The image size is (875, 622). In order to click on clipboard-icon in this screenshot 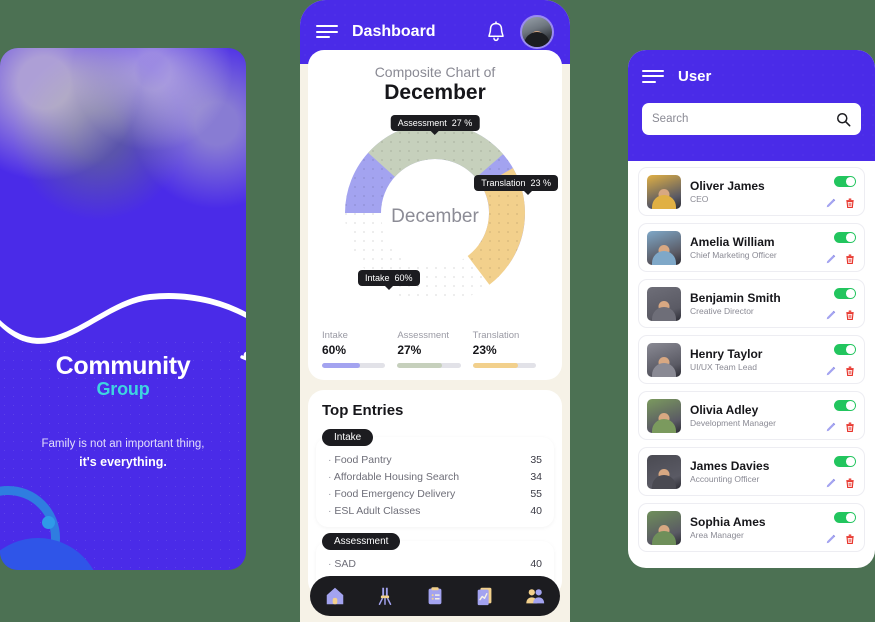, I will do `click(435, 596)`.